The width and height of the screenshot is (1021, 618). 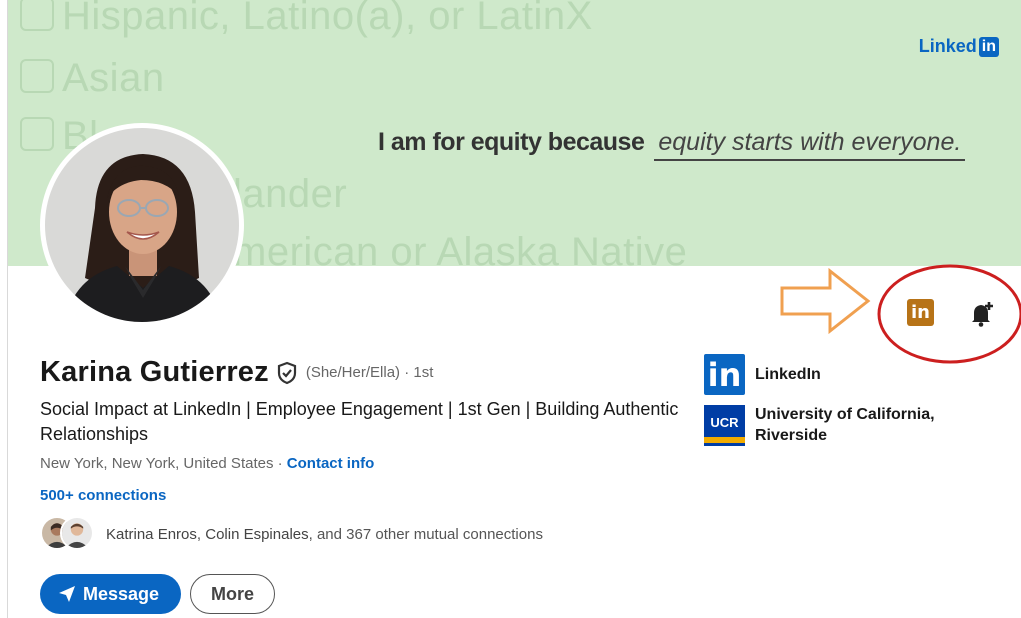 I want to click on tagline-lead: I am for equity because, so click(x=511, y=142).